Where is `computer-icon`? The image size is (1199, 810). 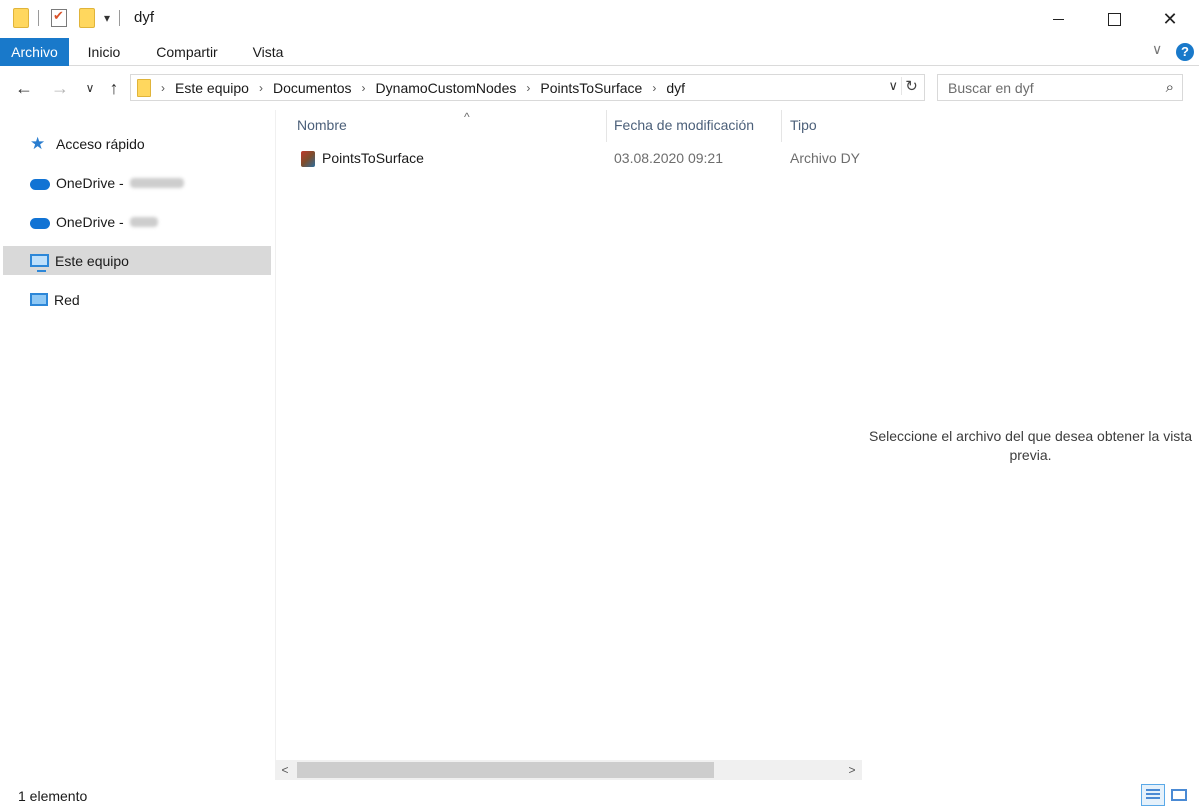 computer-icon is located at coordinates (39, 263).